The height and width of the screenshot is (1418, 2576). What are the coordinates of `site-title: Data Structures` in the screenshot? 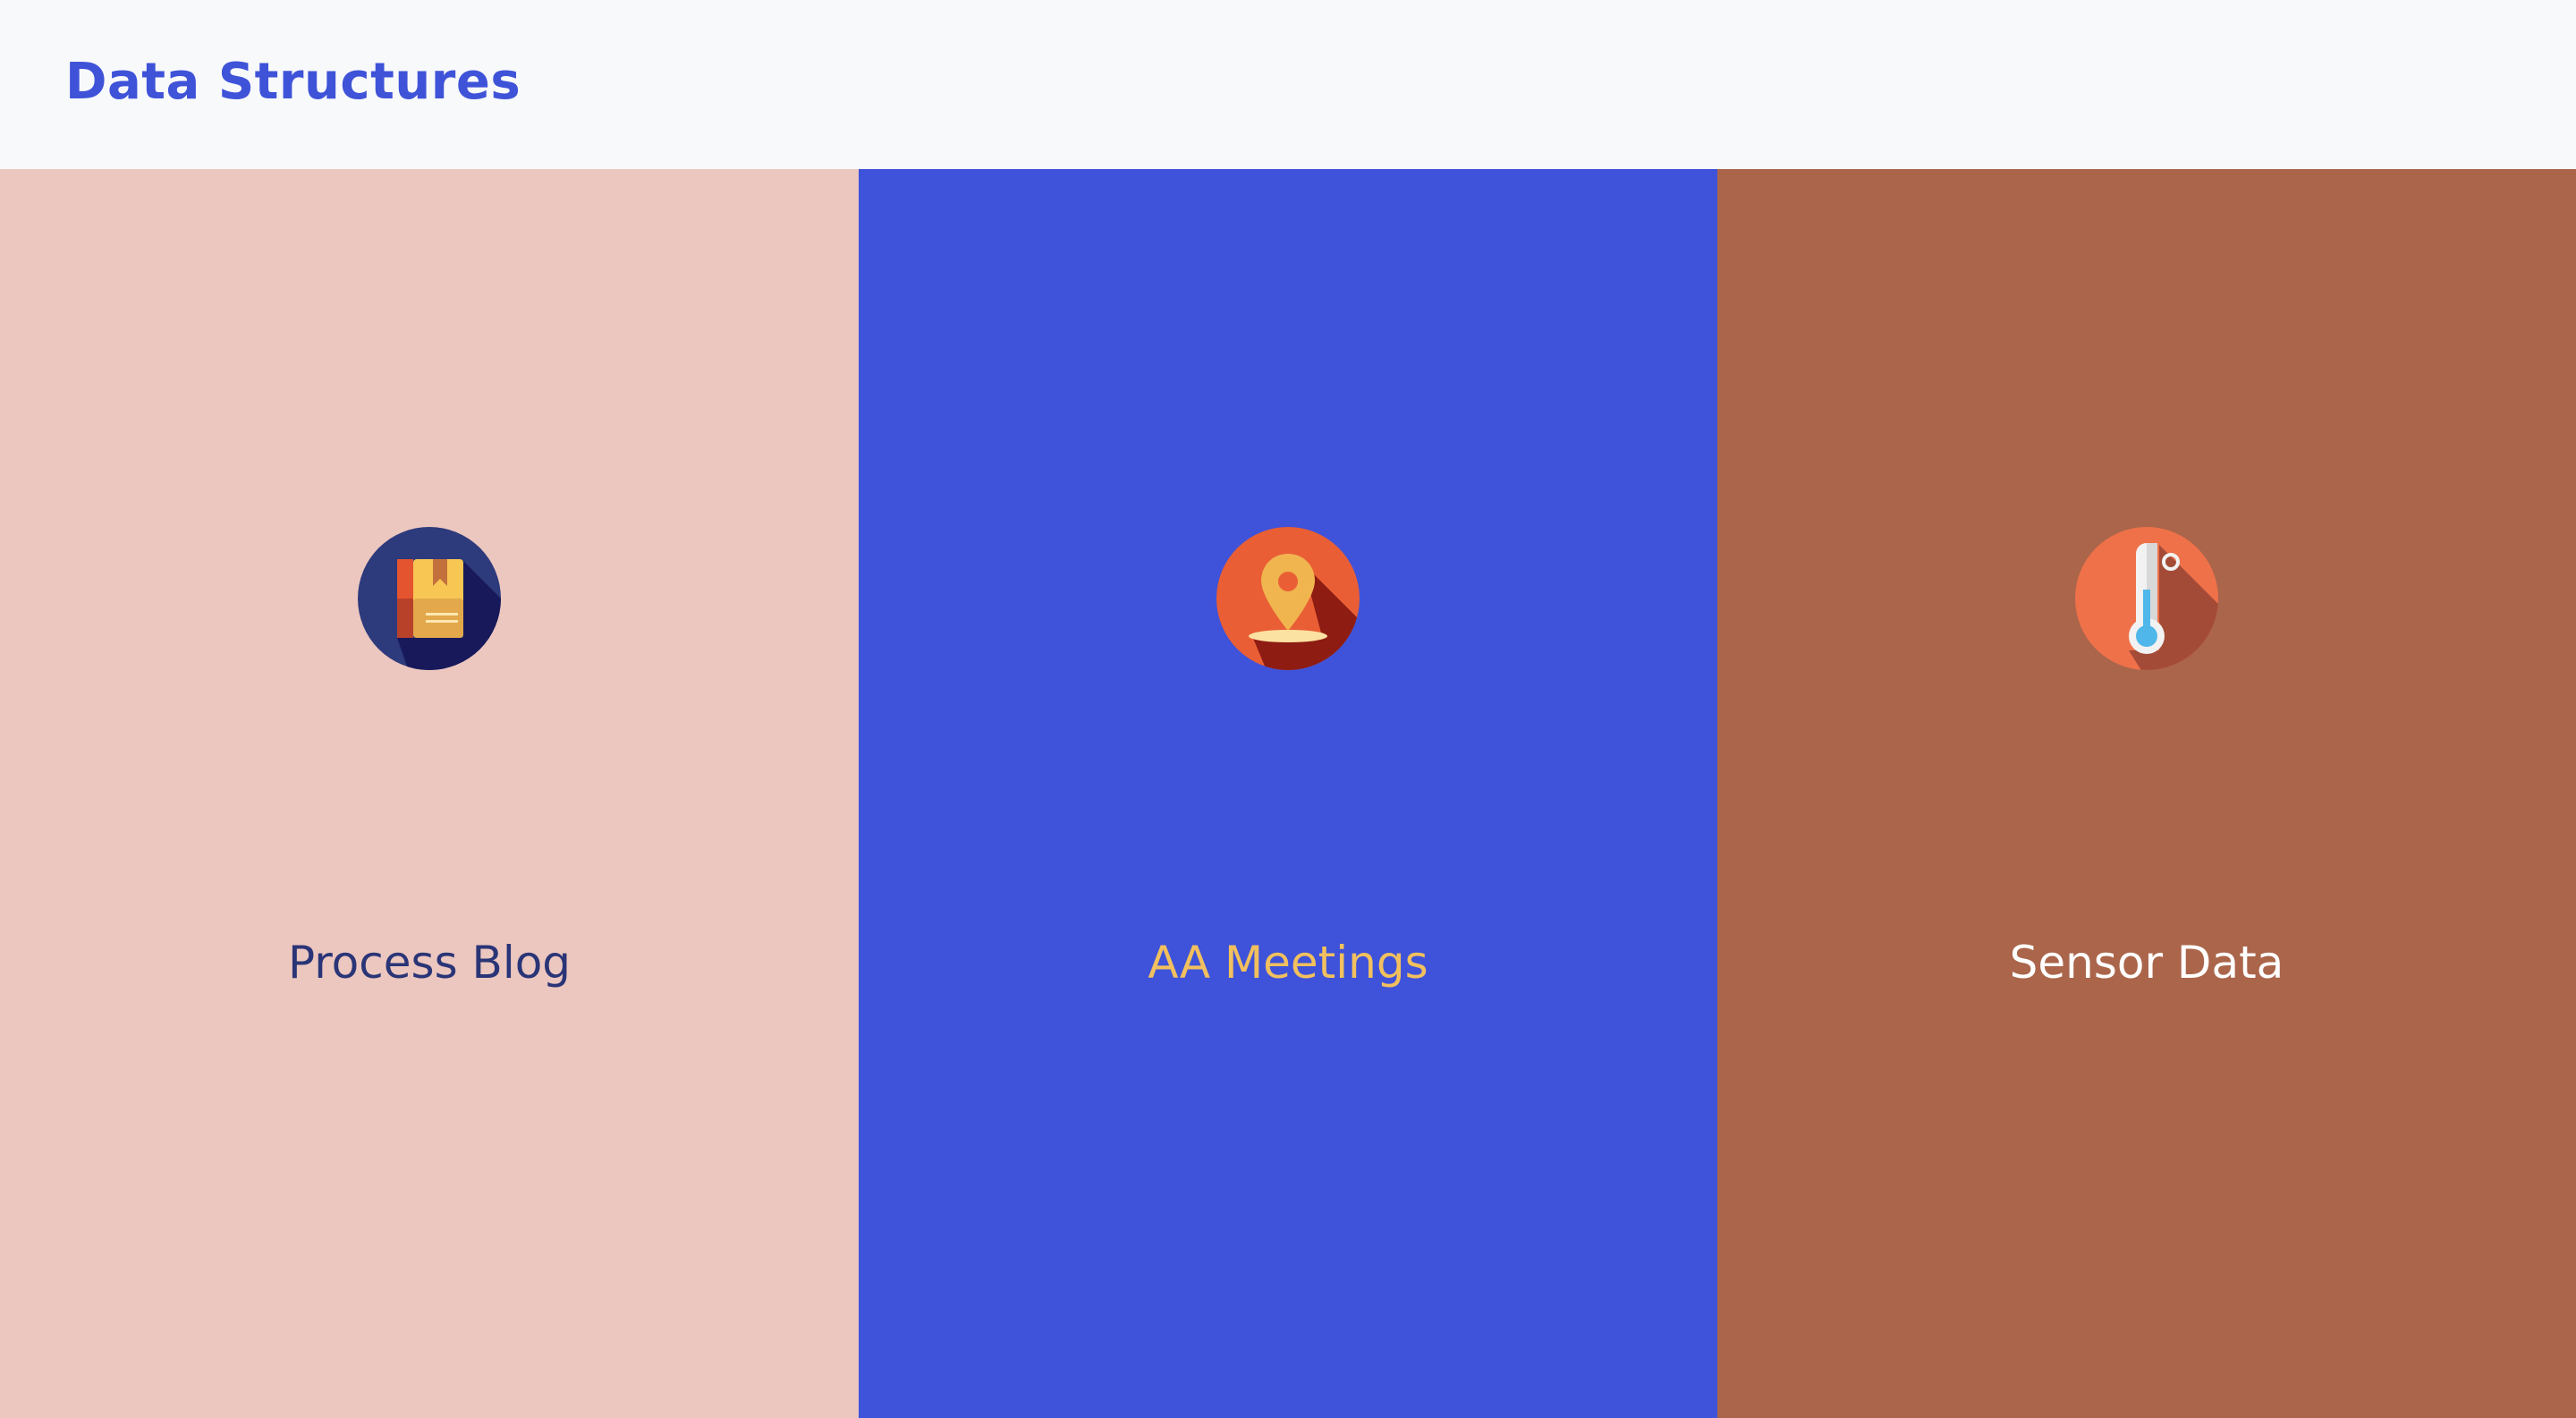 It's located at (293, 82).